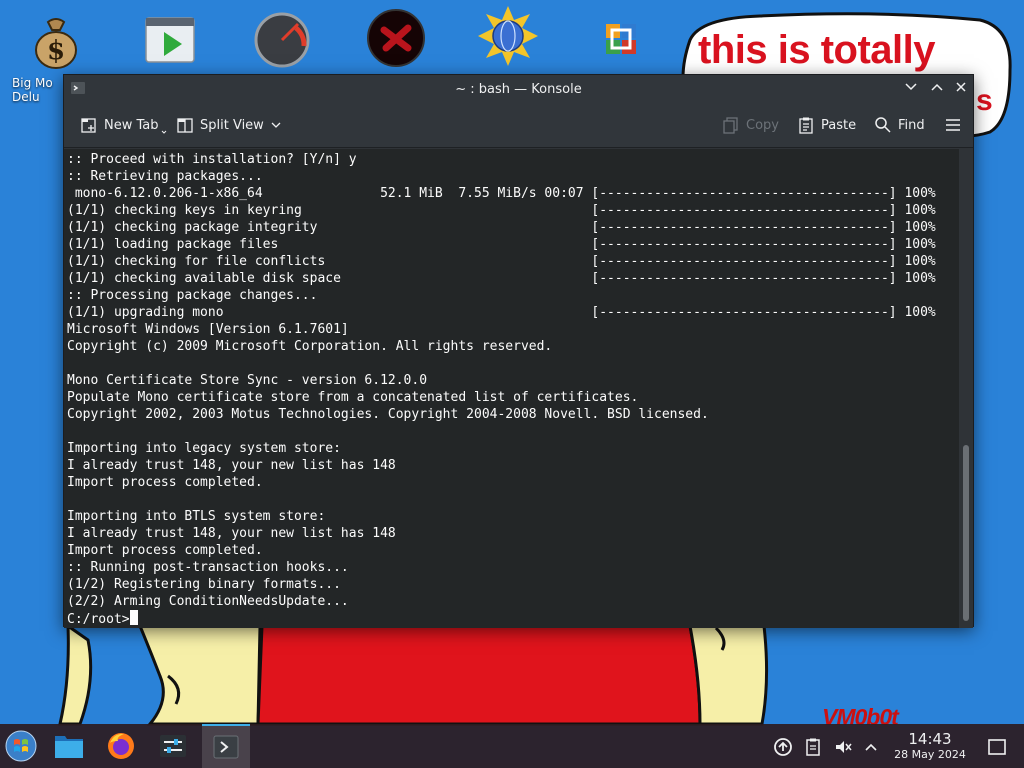 This screenshot has width=1024, height=768. Describe the element at coordinates (997, 747) in the screenshot. I see `show-desktop-icon` at that location.